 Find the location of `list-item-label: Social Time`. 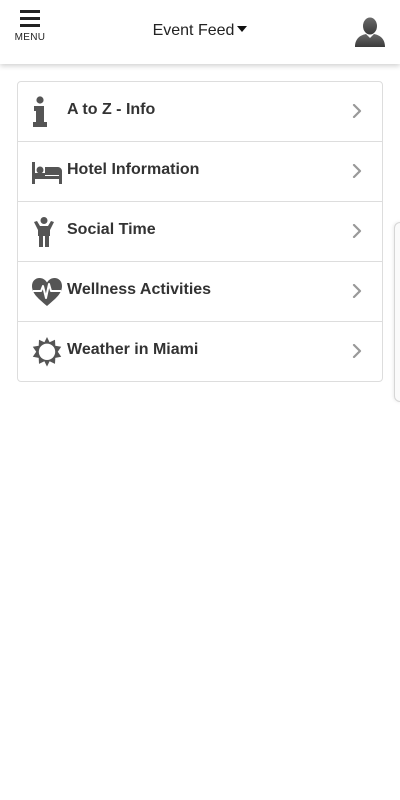

list-item-label: Social Time is located at coordinates (111, 229).